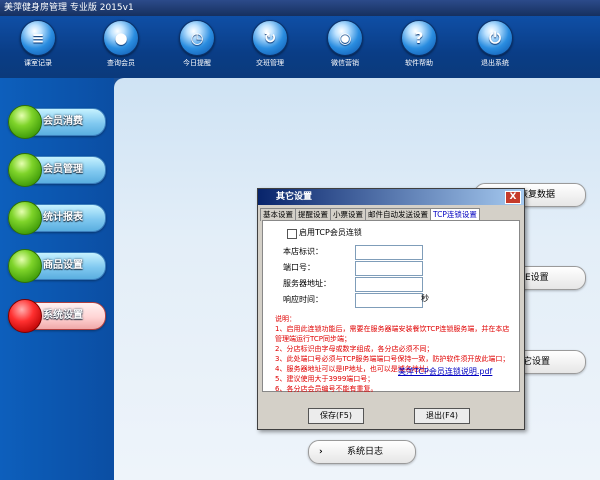 This screenshot has width=600, height=480. I want to click on toolbar-item-today-reminder: ◷ 今日提醒, so click(197, 44).